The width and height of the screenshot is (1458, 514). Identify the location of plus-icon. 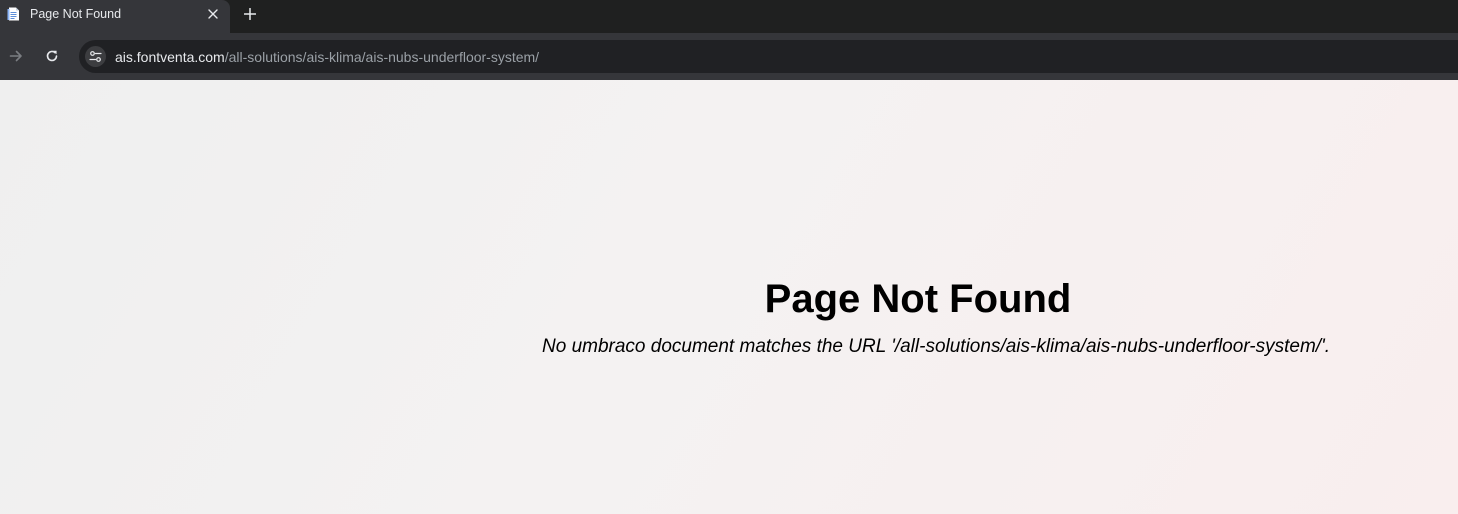
(250, 14).